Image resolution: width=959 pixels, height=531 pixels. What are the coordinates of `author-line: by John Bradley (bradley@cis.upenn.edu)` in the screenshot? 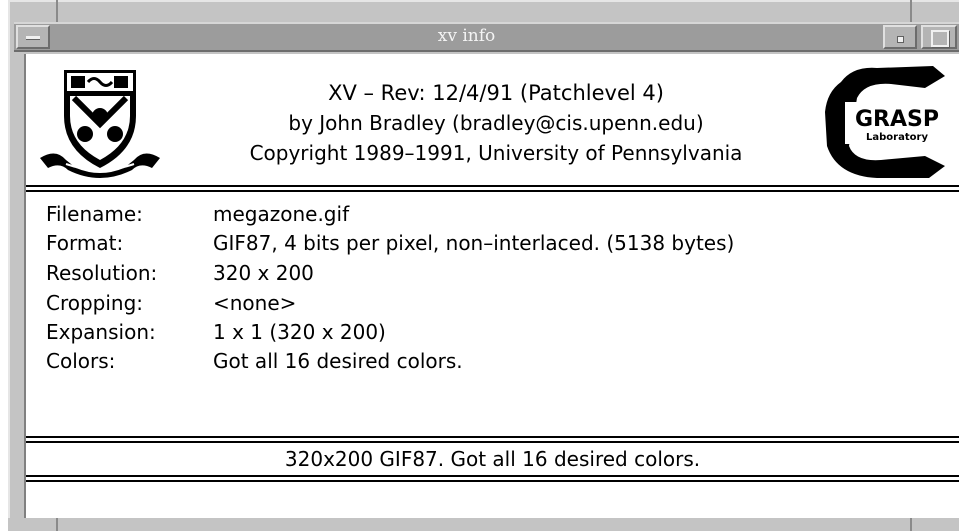 It's located at (496, 123).